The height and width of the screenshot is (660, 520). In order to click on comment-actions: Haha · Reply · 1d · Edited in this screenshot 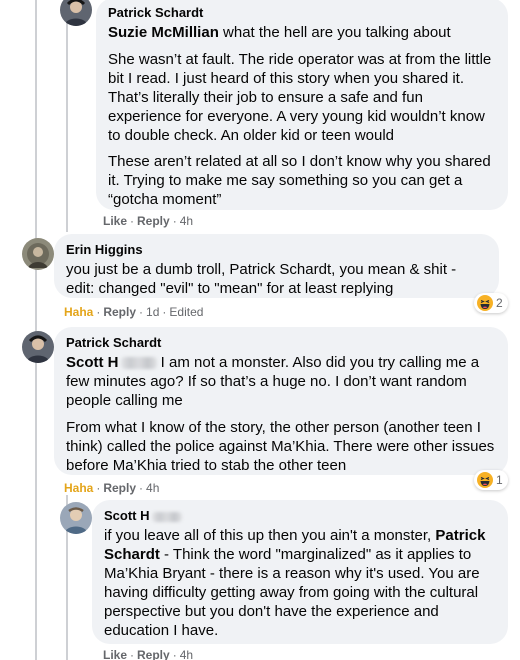, I will do `click(134, 312)`.